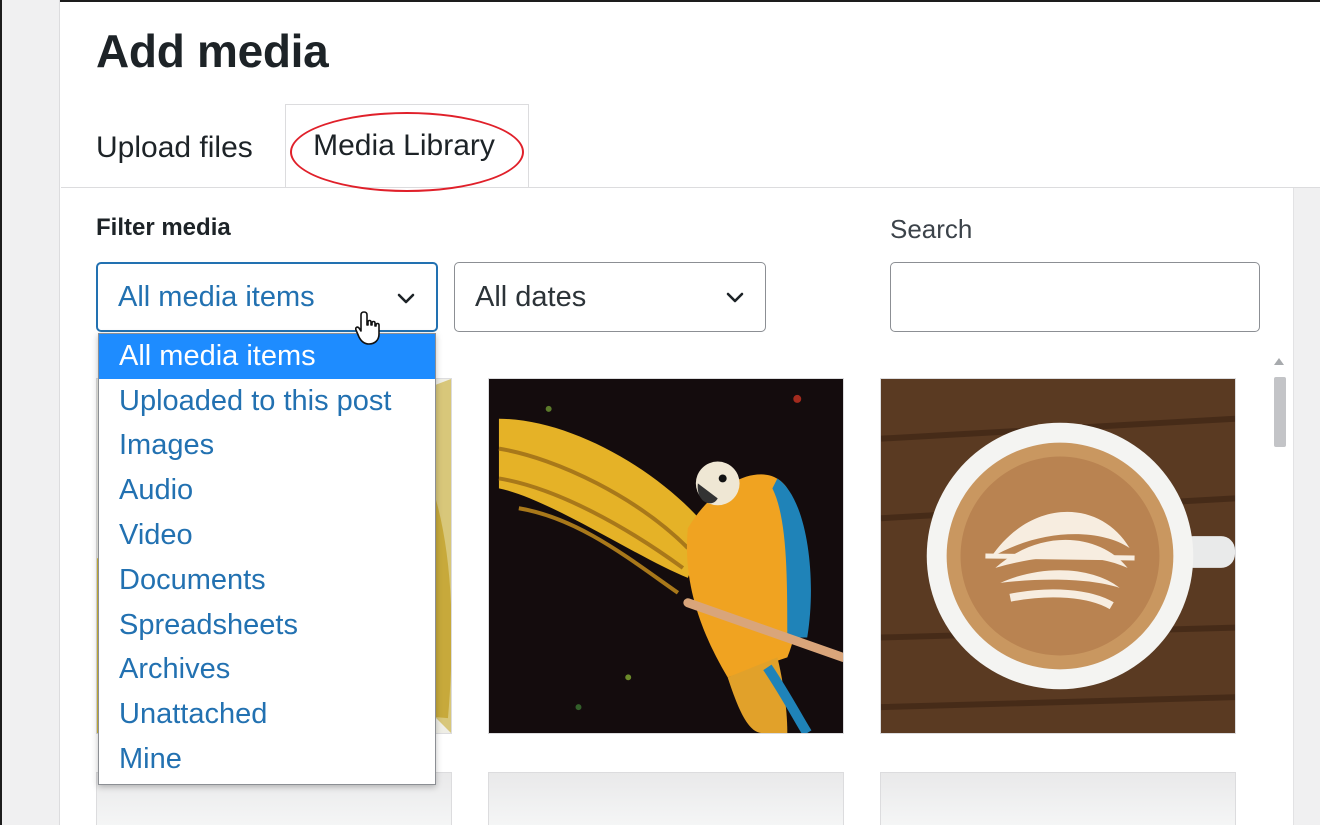 This screenshot has width=1320, height=825. I want to click on search-label: Search, so click(931, 229).